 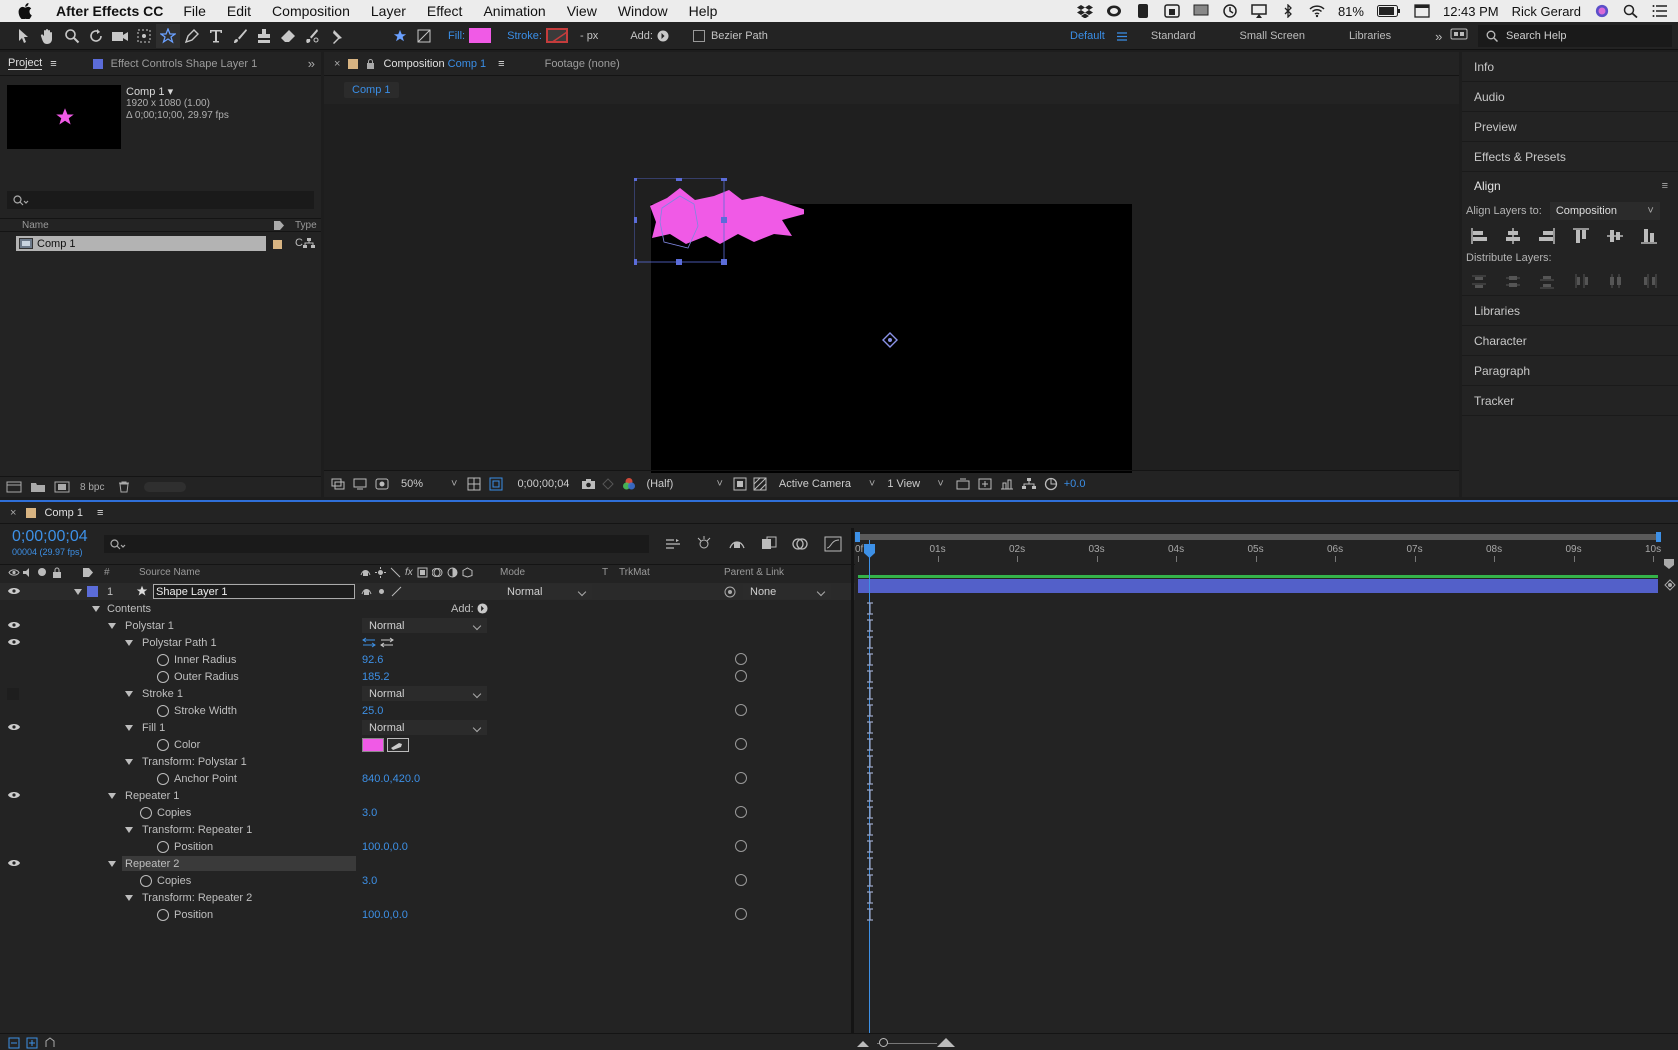 I want to click on camera-tool-icon, so click(x=120, y=36).